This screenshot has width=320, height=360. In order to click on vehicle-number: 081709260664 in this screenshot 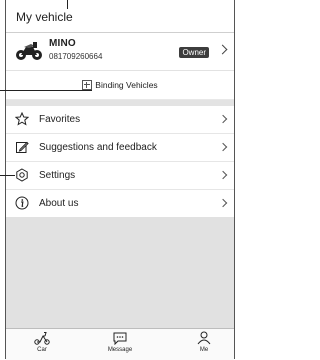, I will do `click(76, 56)`.